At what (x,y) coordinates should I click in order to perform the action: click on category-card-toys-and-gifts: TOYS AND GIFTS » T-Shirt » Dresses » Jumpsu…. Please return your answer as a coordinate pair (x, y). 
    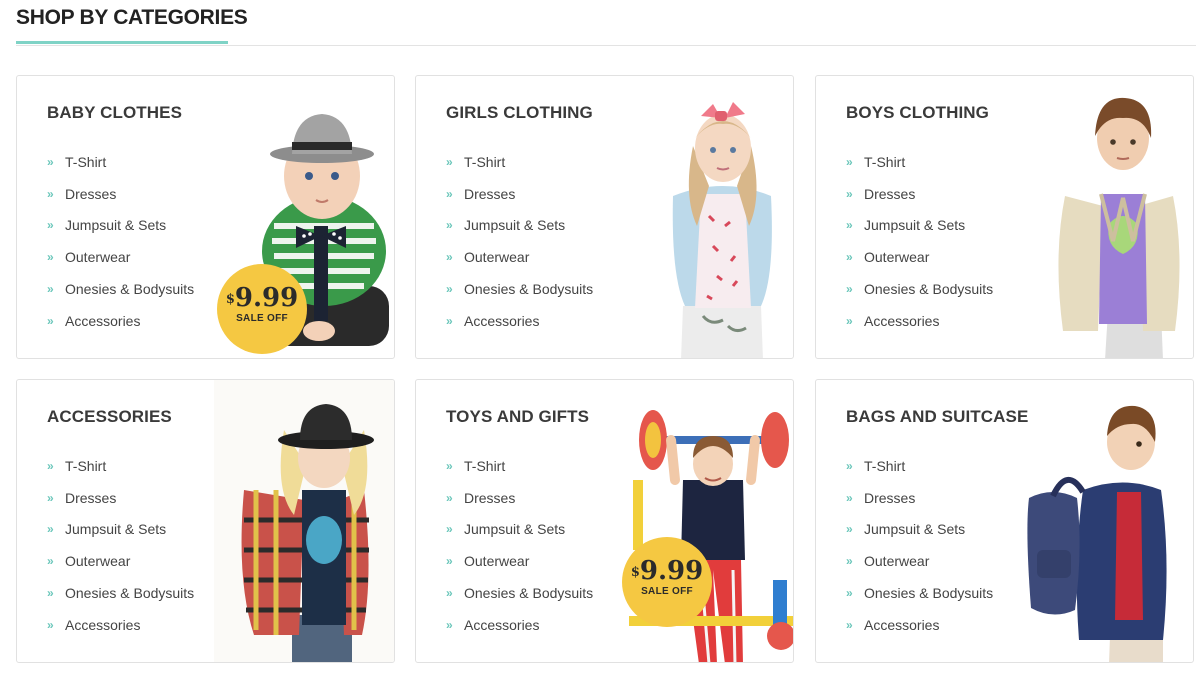
    Looking at the image, I should click on (604, 521).